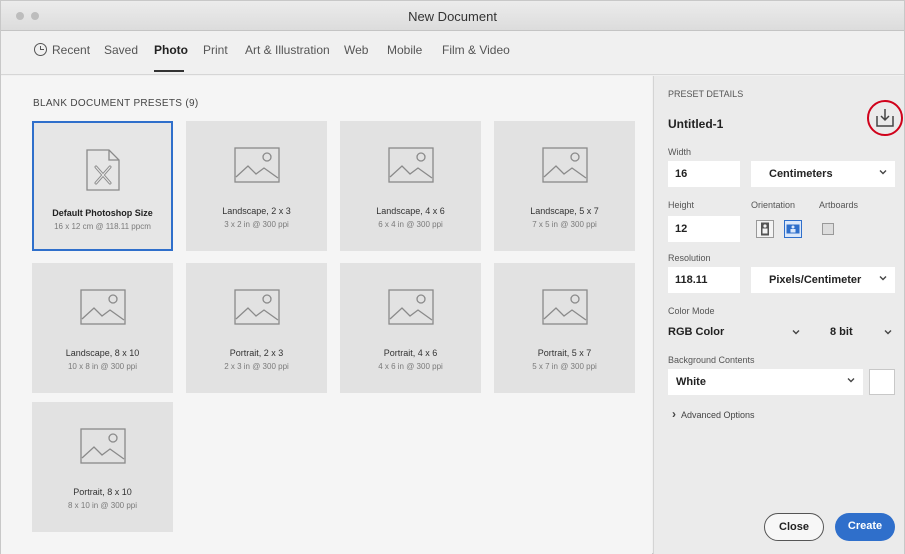 This screenshot has height=554, width=905. Describe the element at coordinates (102, 505) in the screenshot. I see `preset-size: 8 x 10 in @ 300 ppi` at that location.